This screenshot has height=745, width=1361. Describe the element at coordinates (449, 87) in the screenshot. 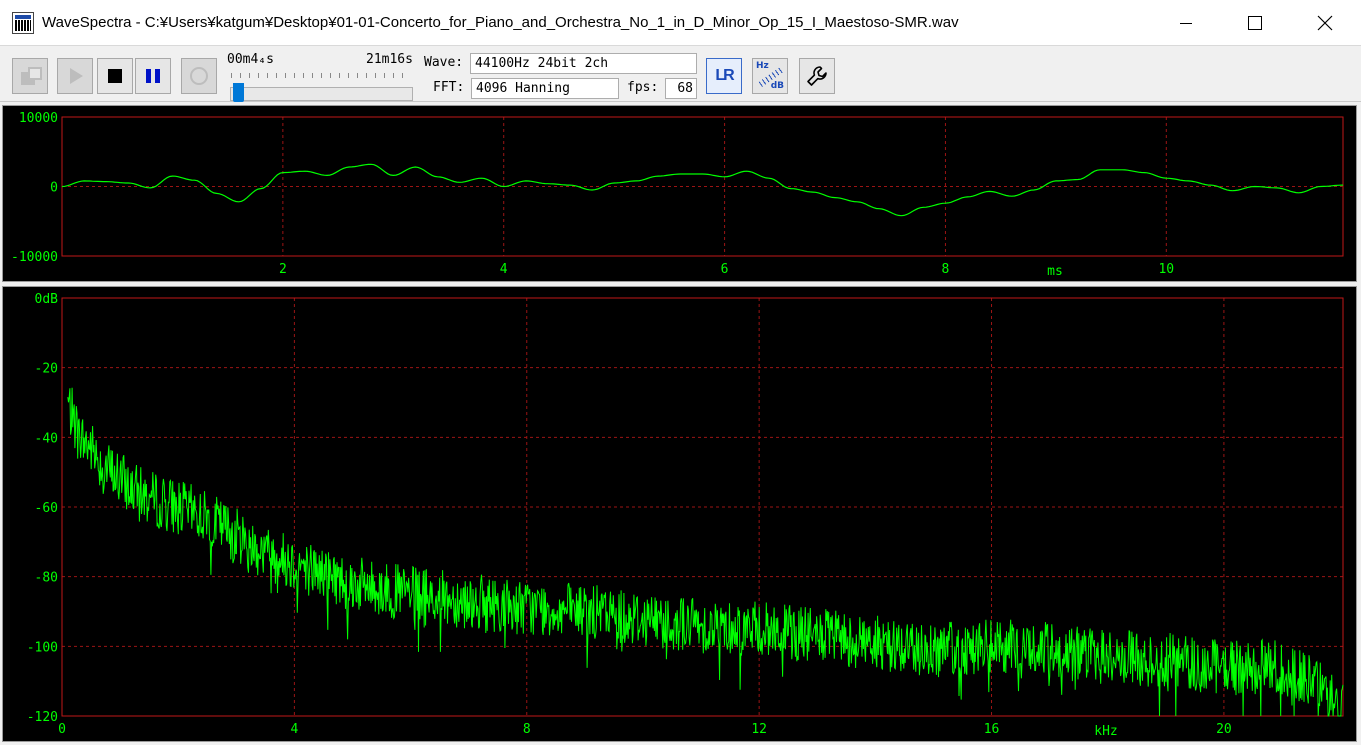

I see `fft-label: FFT:` at that location.